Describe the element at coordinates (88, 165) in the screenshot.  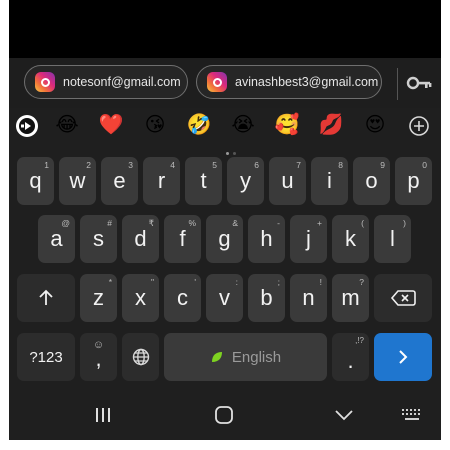
I see `key-hint: 2` at that location.